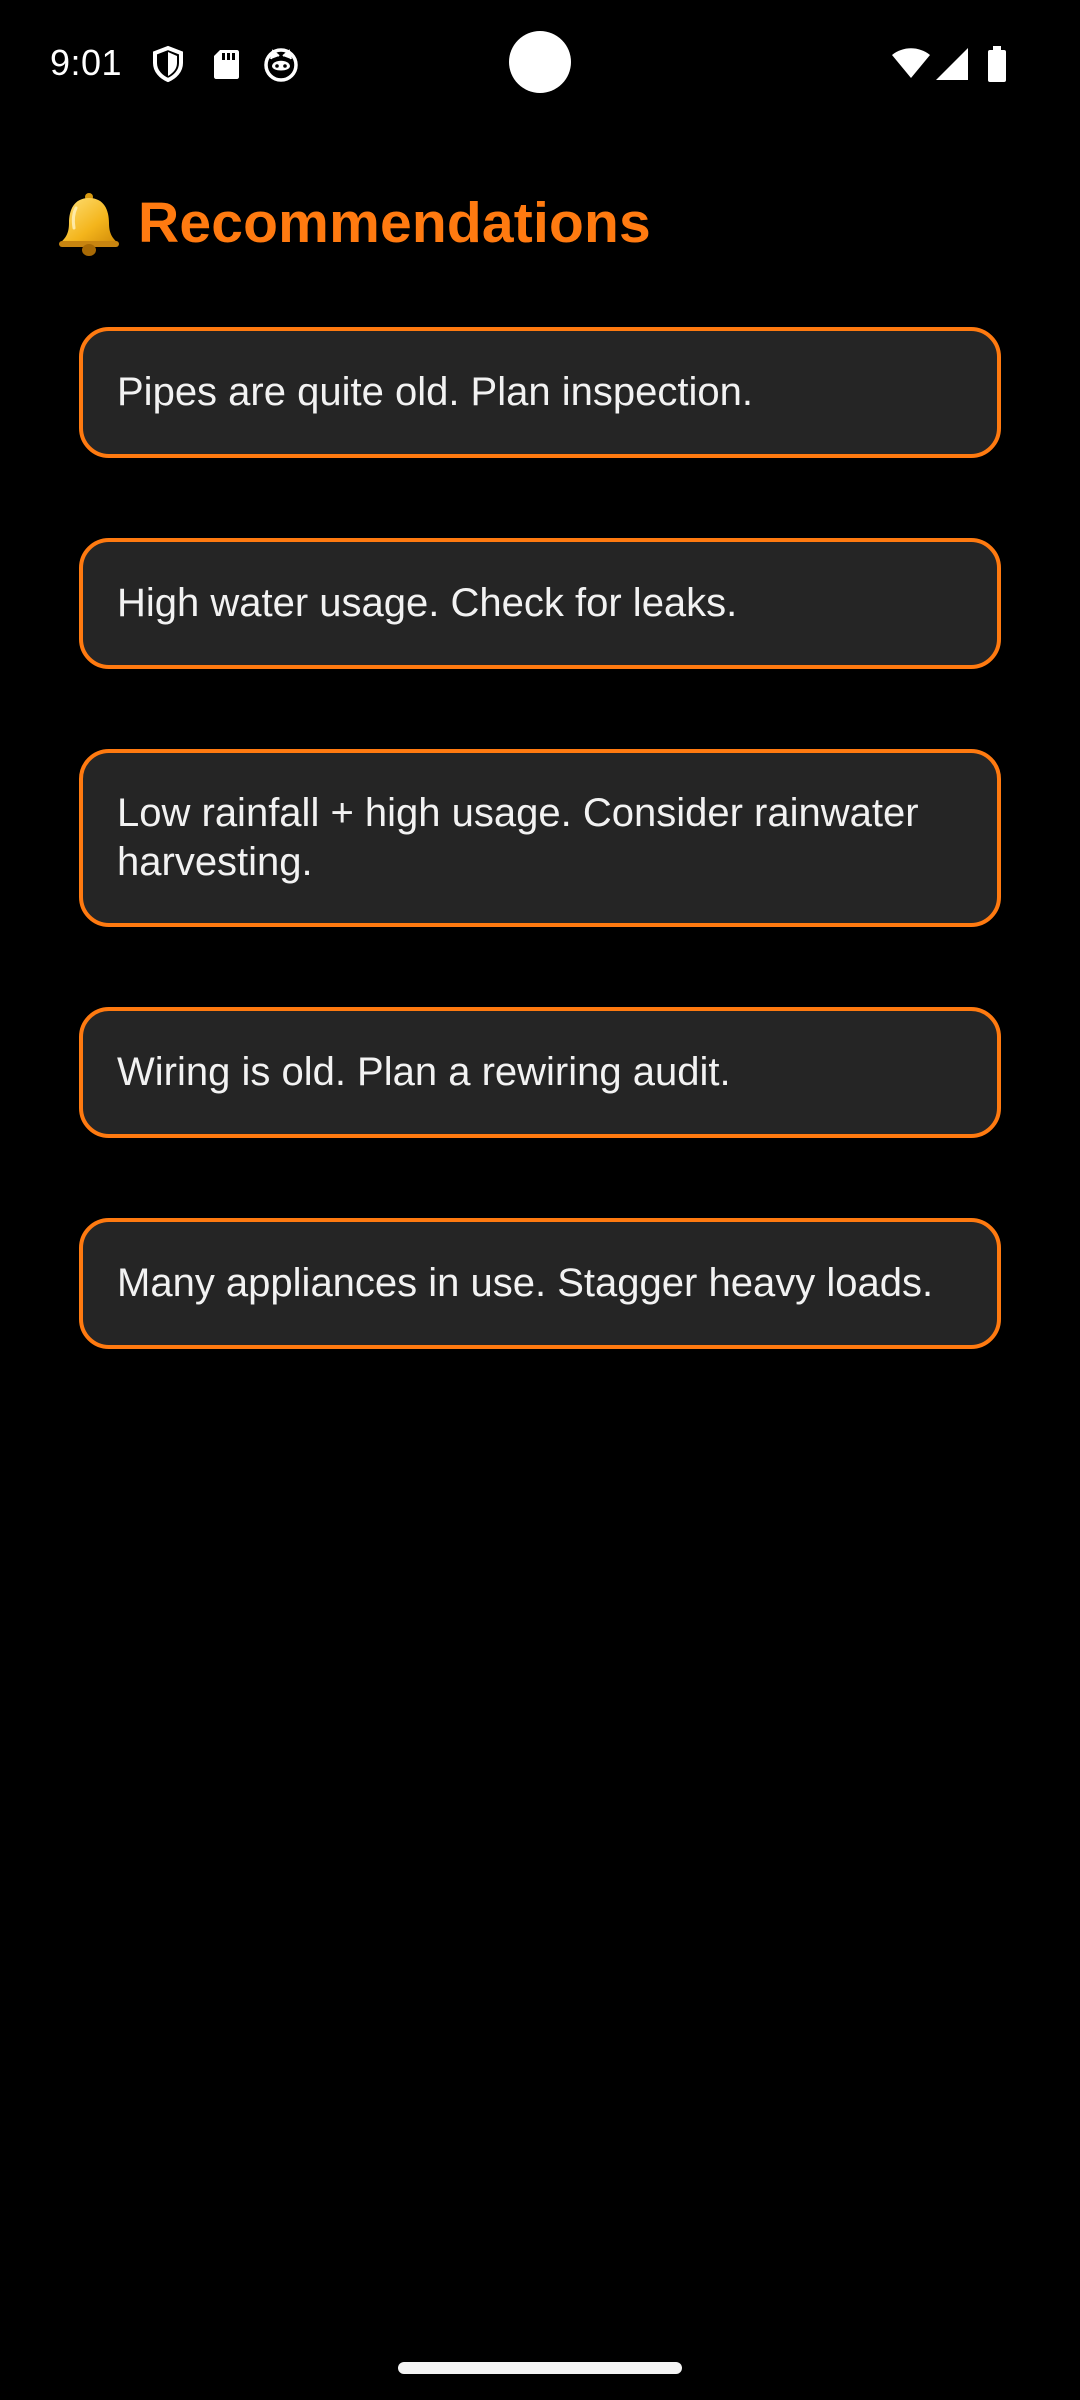 The image size is (1080, 2400). What do you see at coordinates (540, 62) in the screenshot?
I see `camera-cutout` at bounding box center [540, 62].